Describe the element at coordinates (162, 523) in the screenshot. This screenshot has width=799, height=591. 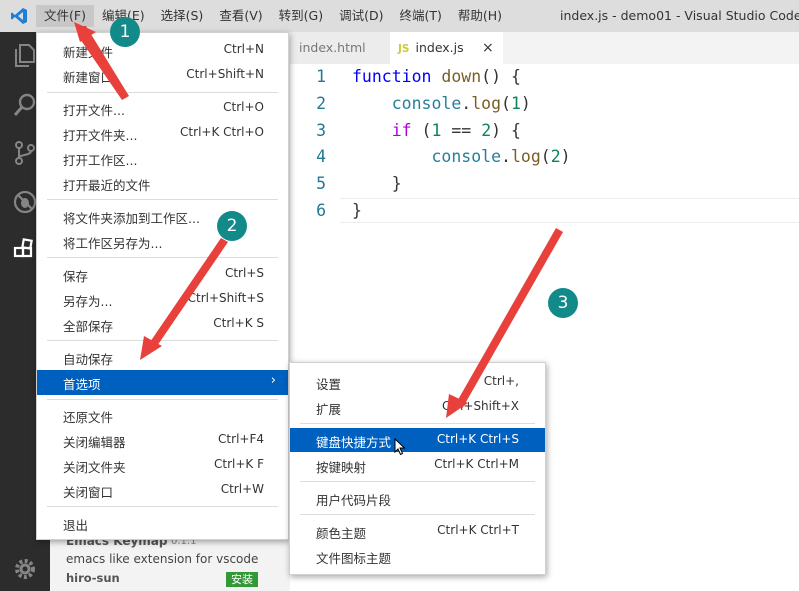
I see `menu-item-exit: 退出` at that location.